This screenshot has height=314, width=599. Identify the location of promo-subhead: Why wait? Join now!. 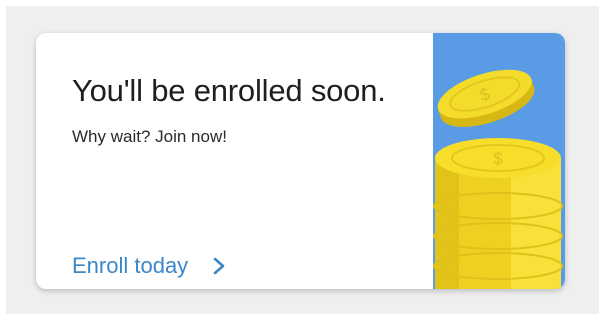
(149, 136).